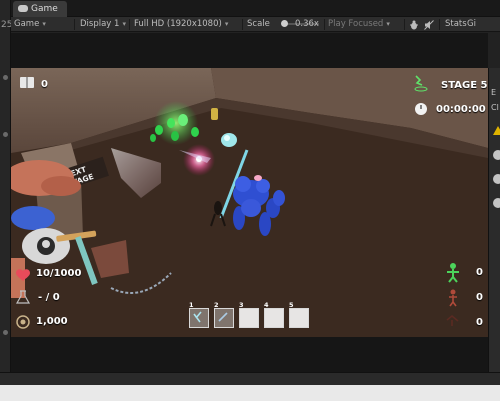  What do you see at coordinates (214, 114) in the screenshot?
I see `yellow-item` at bounding box center [214, 114].